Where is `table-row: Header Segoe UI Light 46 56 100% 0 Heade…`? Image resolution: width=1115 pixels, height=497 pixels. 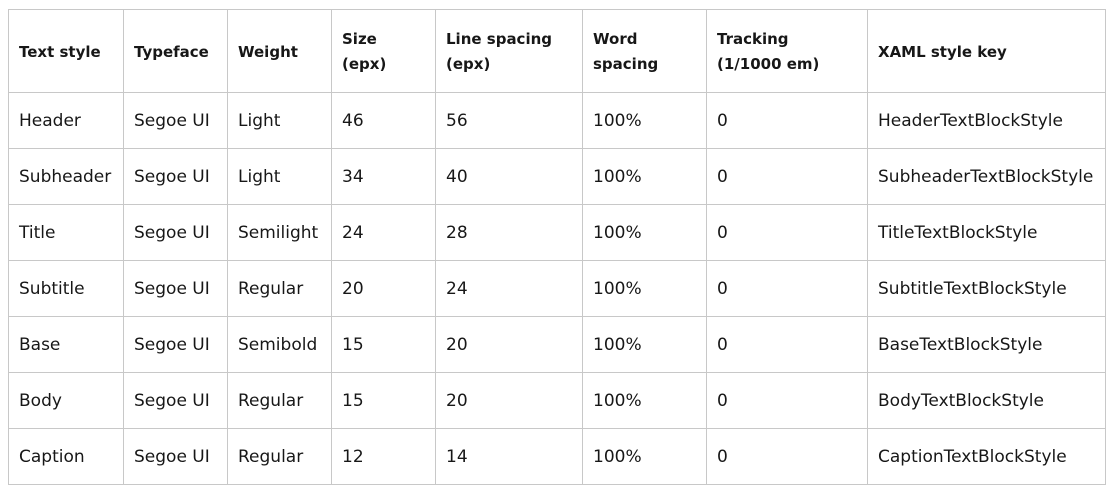 table-row: Header Segoe UI Light 46 56 100% 0 Heade… is located at coordinates (557, 120).